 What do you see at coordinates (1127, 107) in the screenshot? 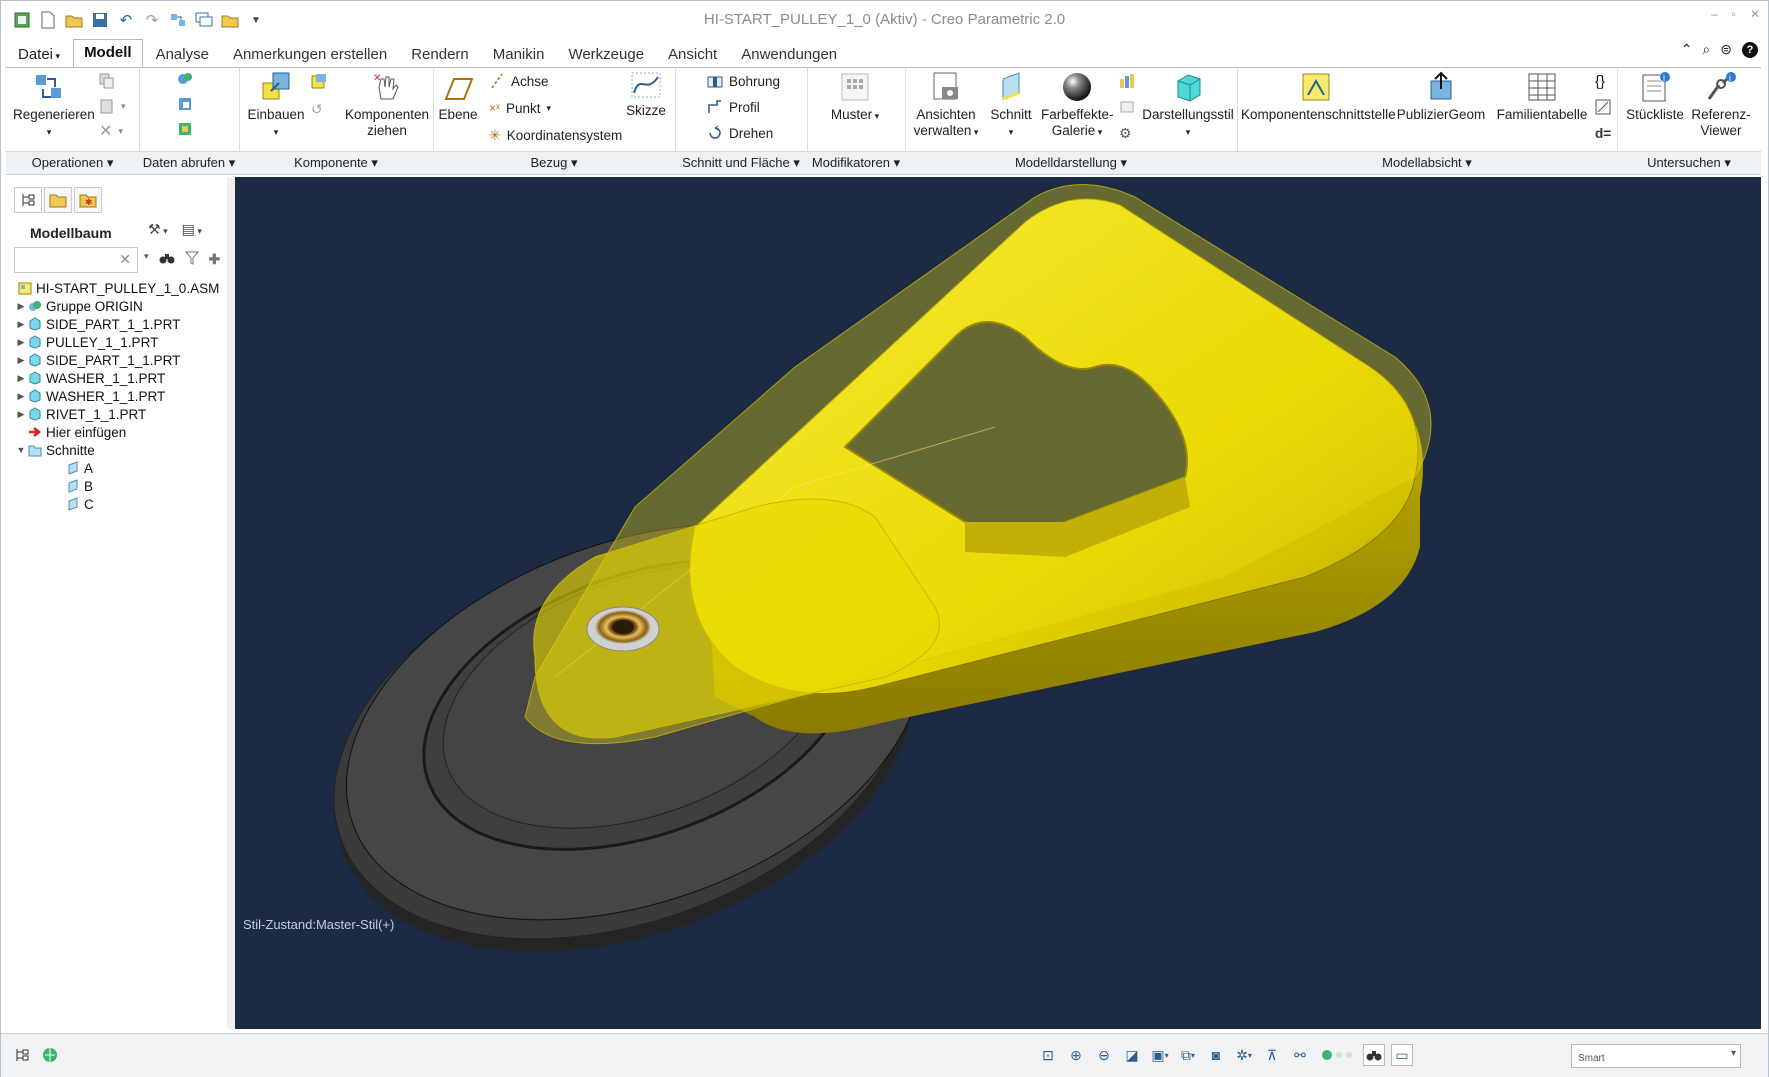
I see `perspective-icon` at bounding box center [1127, 107].